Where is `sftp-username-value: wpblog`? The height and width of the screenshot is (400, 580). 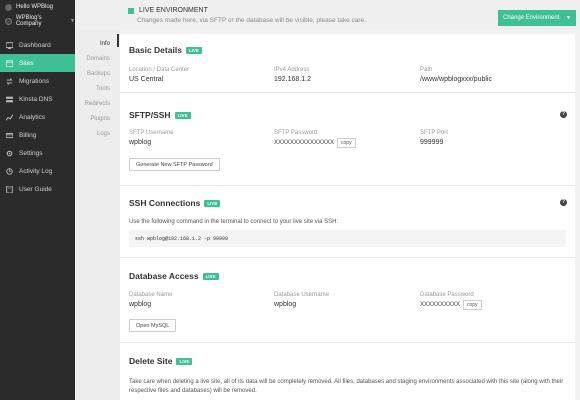
sftp-username-value: wpblog is located at coordinates (140, 142).